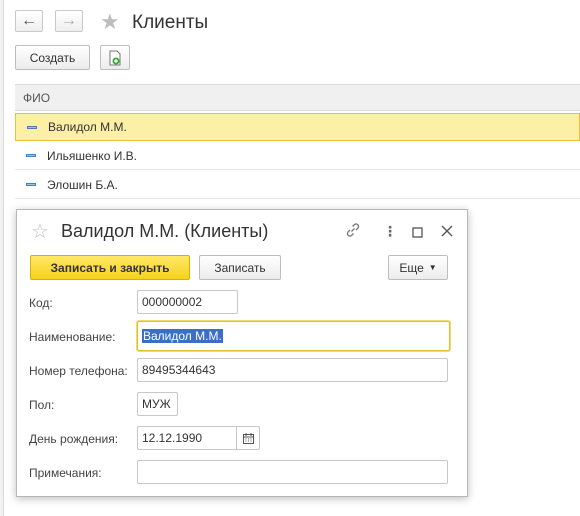 The height and width of the screenshot is (516, 580). Describe the element at coordinates (40, 232) in the screenshot. I see `favorite-star-icon: ☆` at that location.